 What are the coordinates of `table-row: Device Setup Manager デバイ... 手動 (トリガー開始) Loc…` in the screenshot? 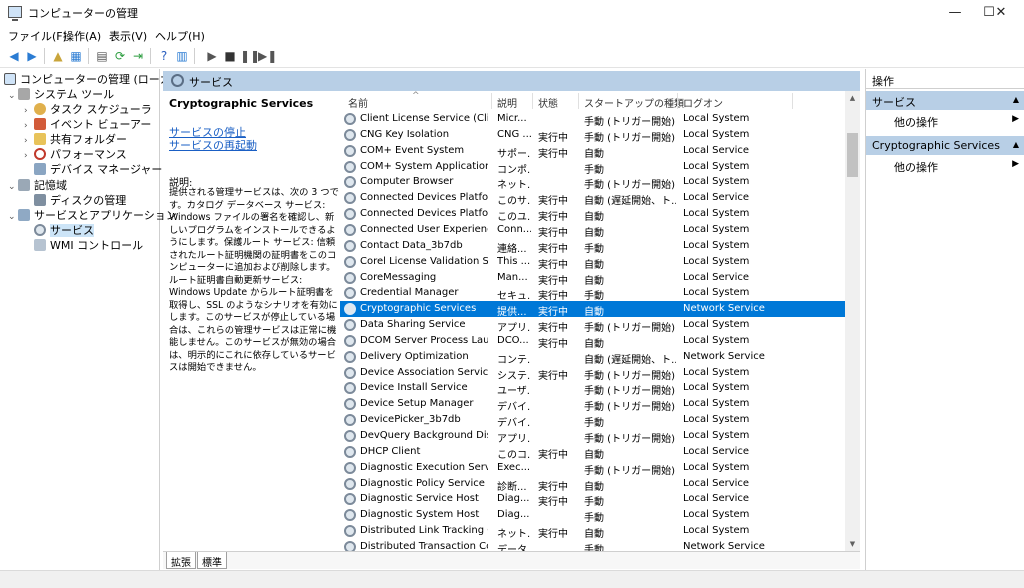 It's located at (592, 404).